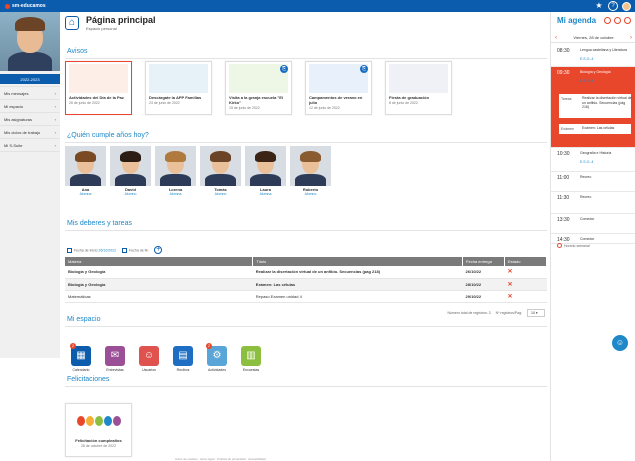 This screenshot has height=461, width=635. Describe the element at coordinates (30, 132) in the screenshot. I see `sidebar-item: Mis ciclos de trabajo ›` at that location.